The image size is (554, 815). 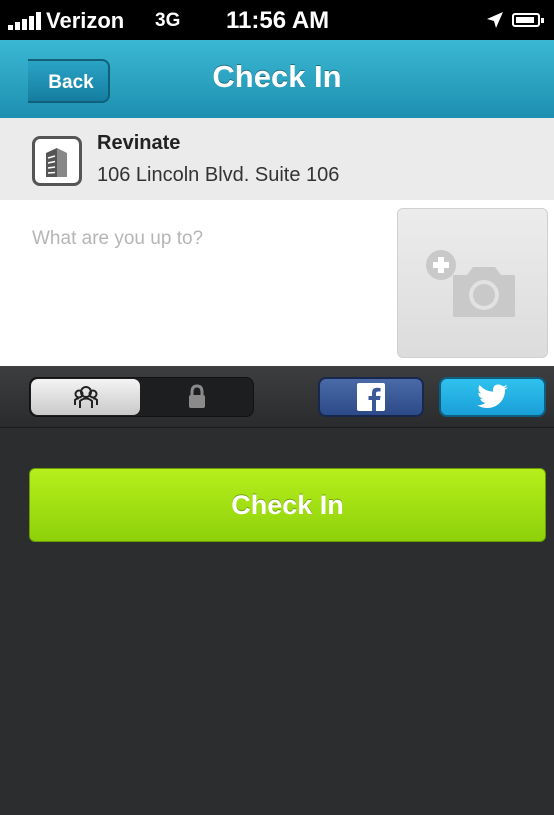 I want to click on venue-row: Revinate 106 Lincoln Blvd. Suite 106, so click(x=277, y=159).